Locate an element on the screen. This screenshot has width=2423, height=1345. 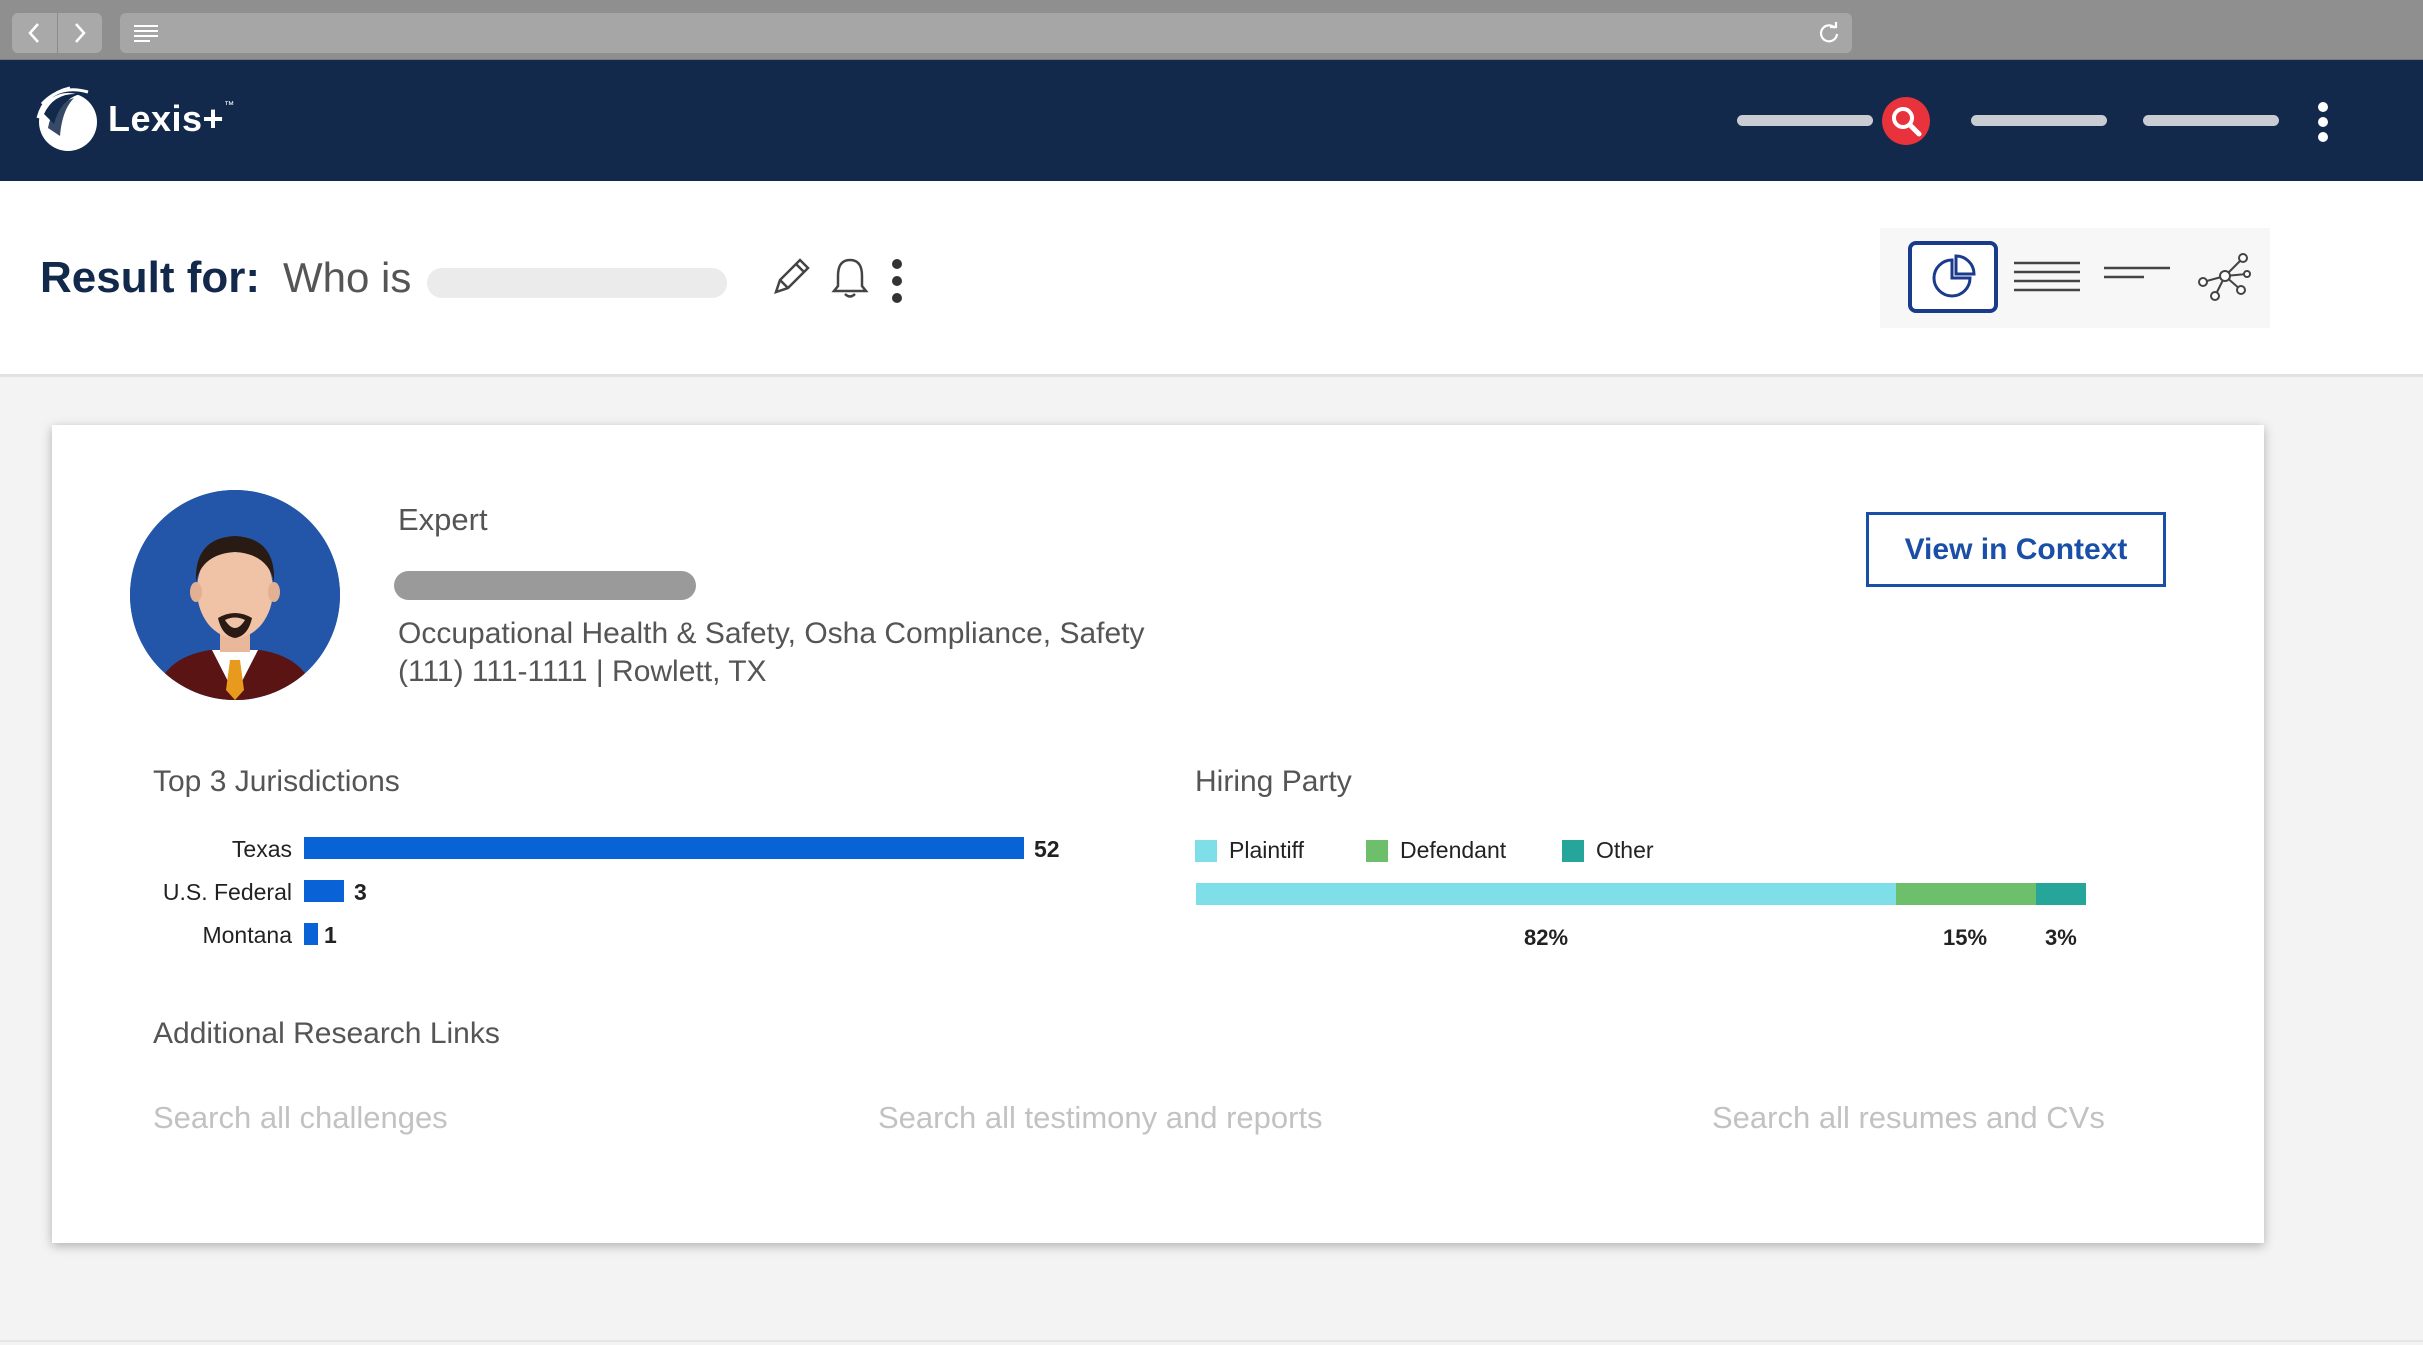
pie-chart-icon is located at coordinates (1954, 276).